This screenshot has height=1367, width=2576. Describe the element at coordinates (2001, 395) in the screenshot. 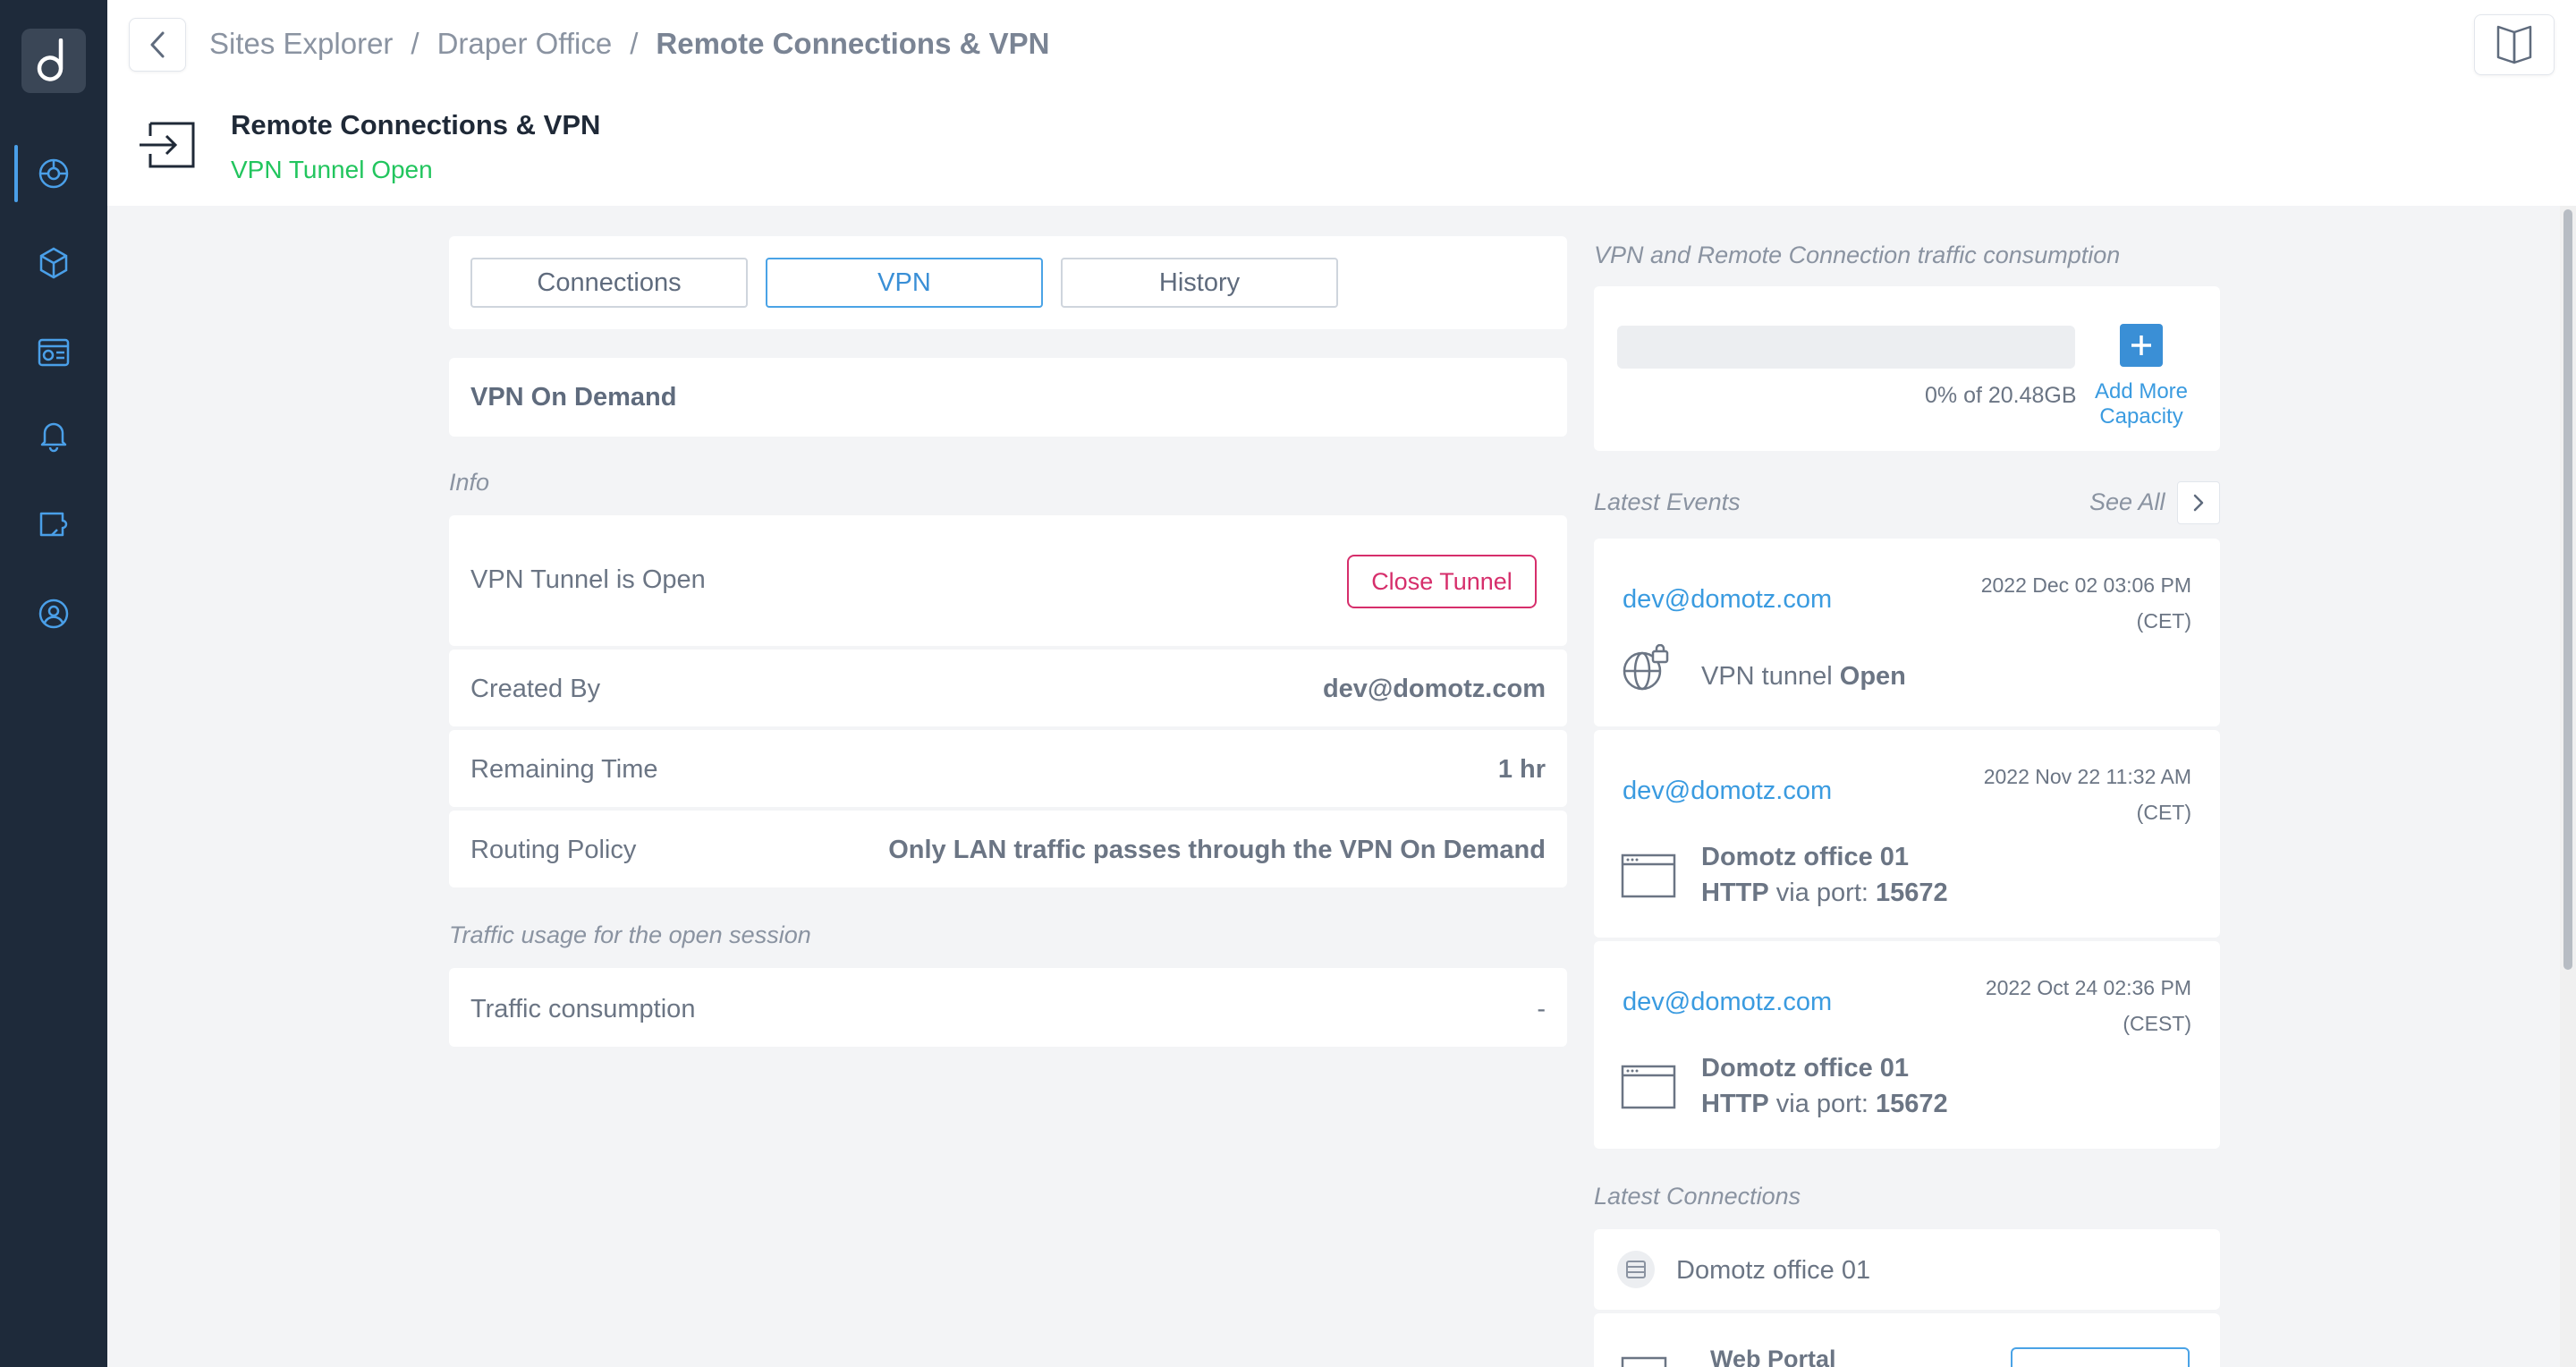

I see `traffic-usage-text: 0% of 20.48GB` at that location.